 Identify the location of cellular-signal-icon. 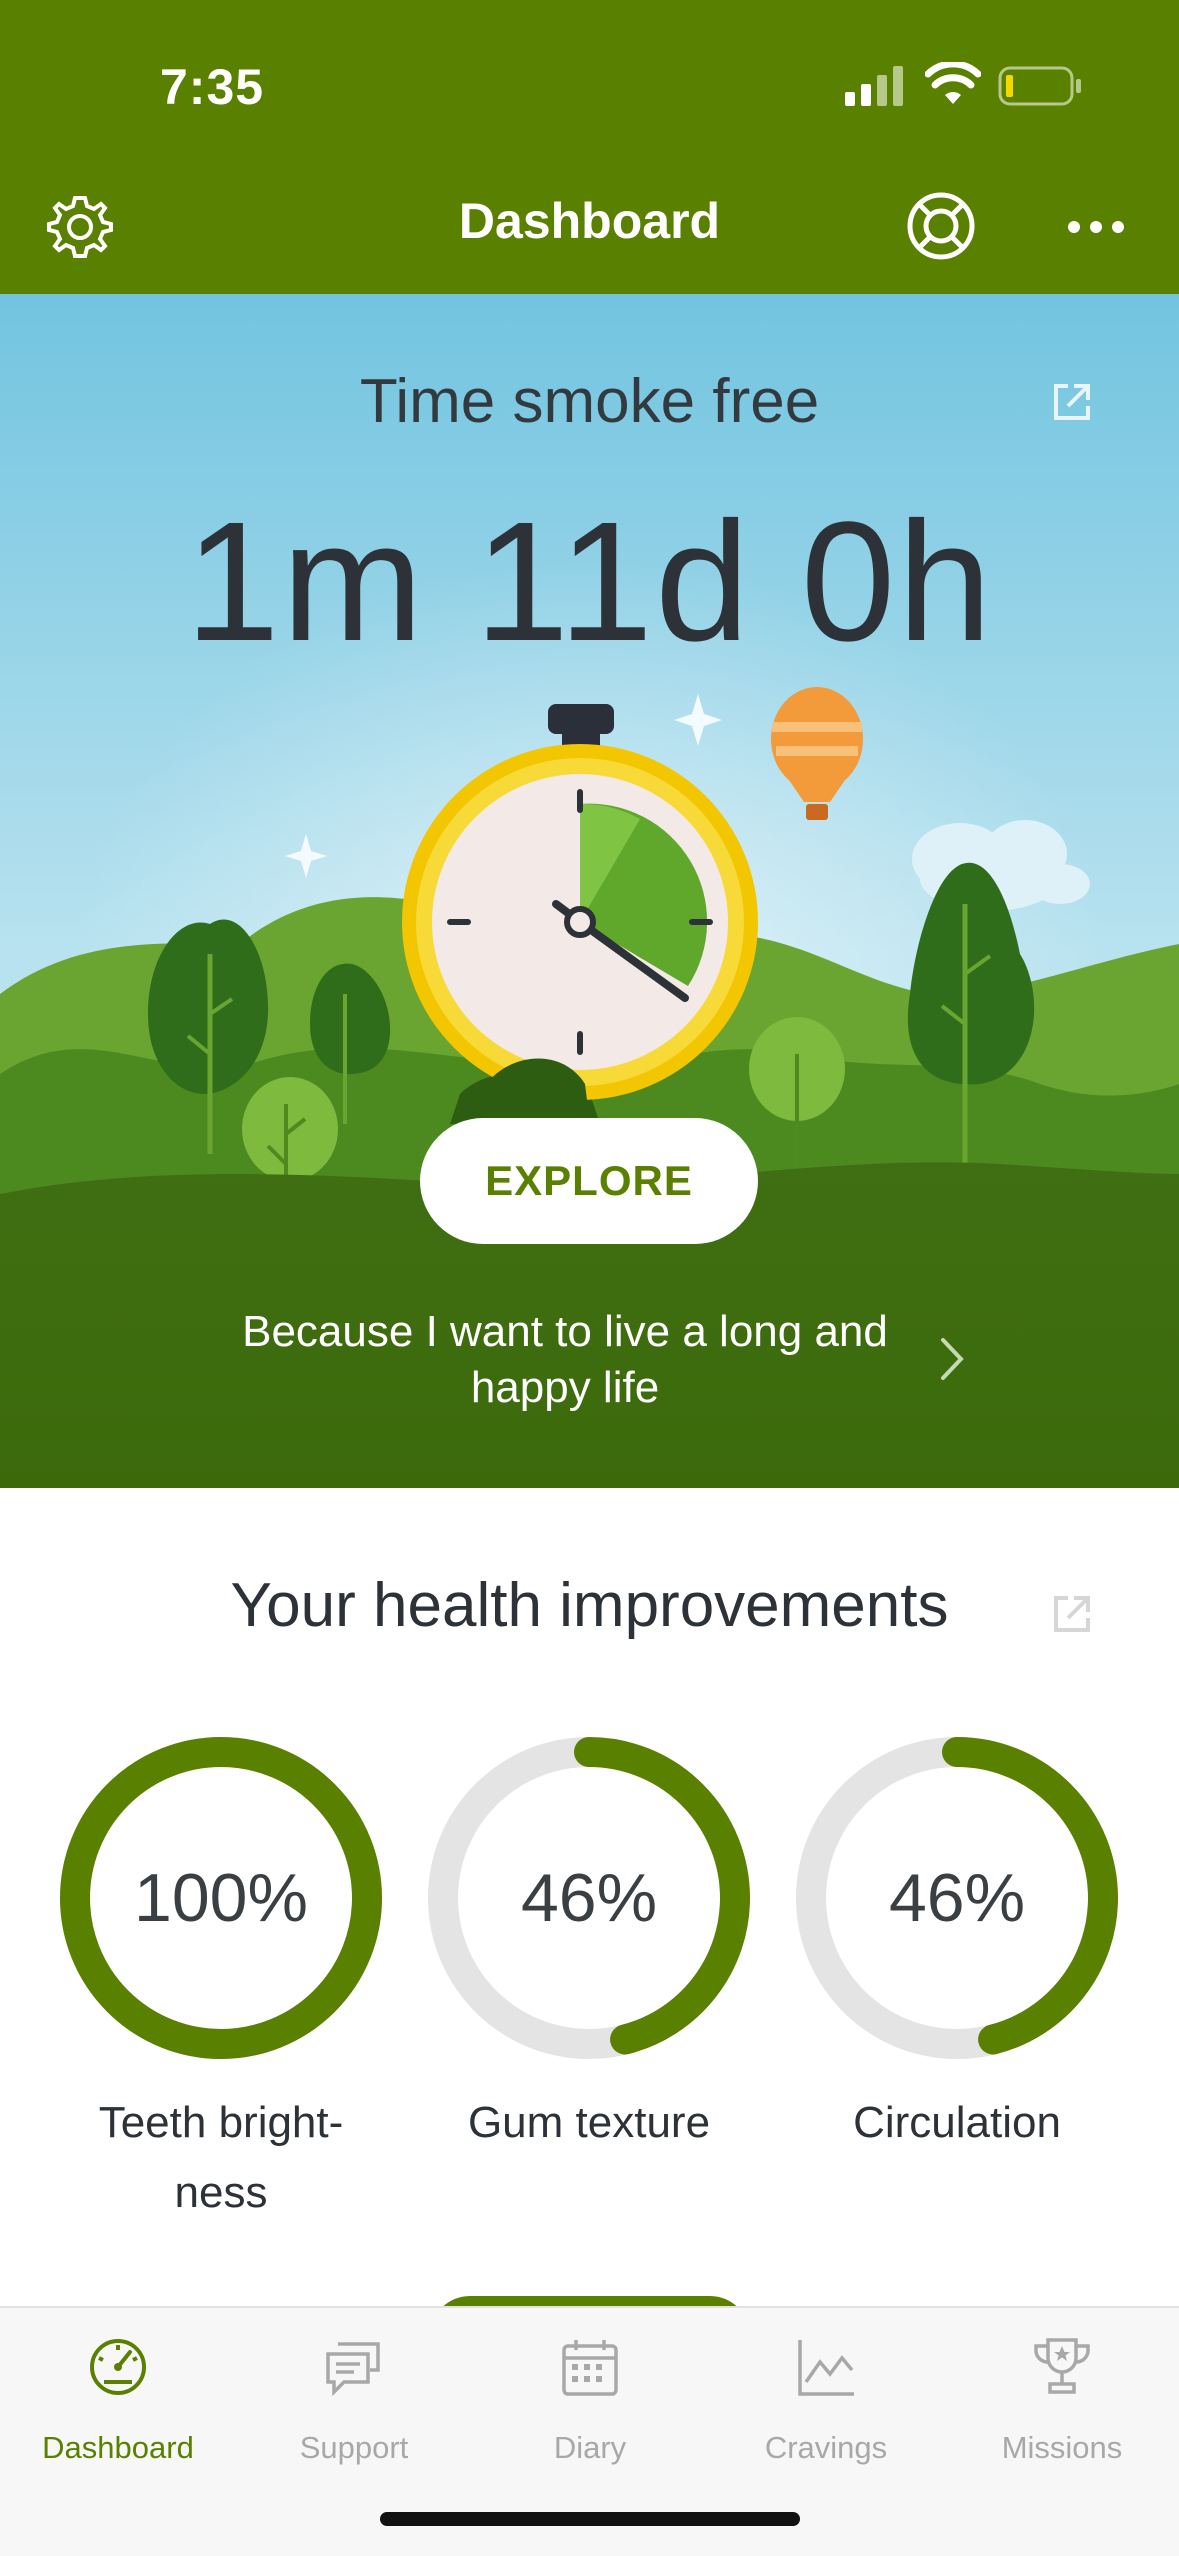
(874, 86).